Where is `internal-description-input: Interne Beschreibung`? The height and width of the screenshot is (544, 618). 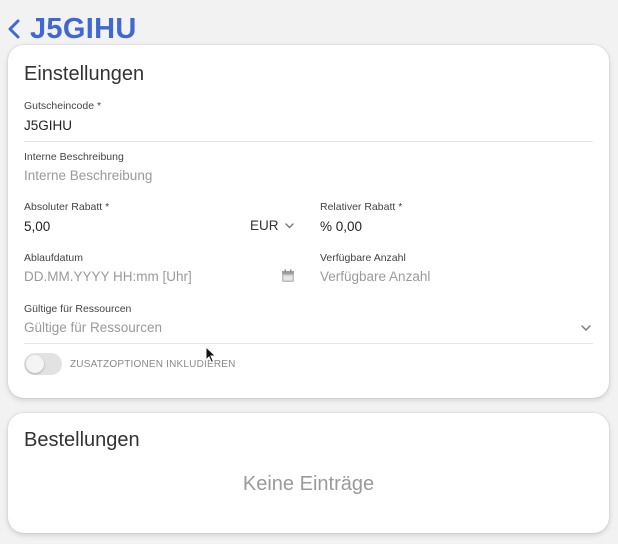
internal-description-input: Interne Beschreibung is located at coordinates (88, 175).